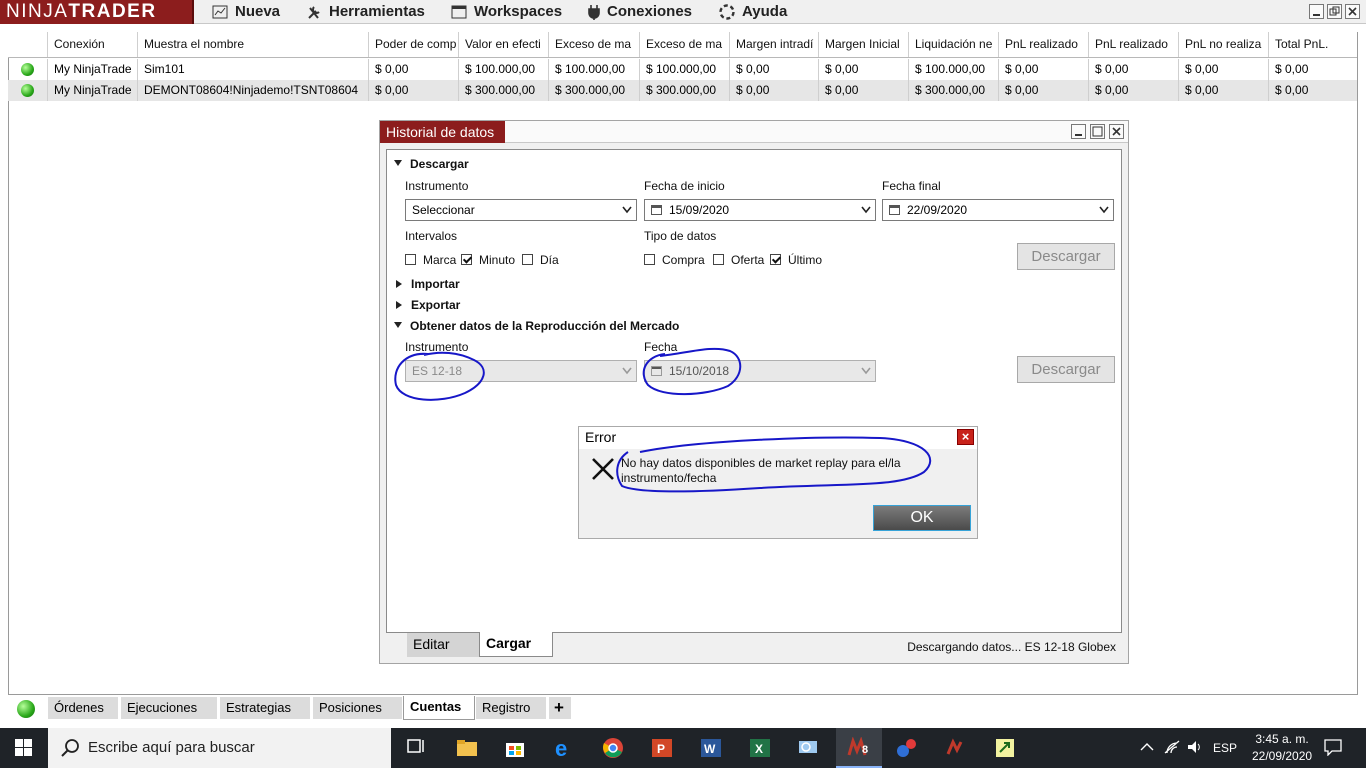  I want to click on error-x-icon, so click(603, 469).